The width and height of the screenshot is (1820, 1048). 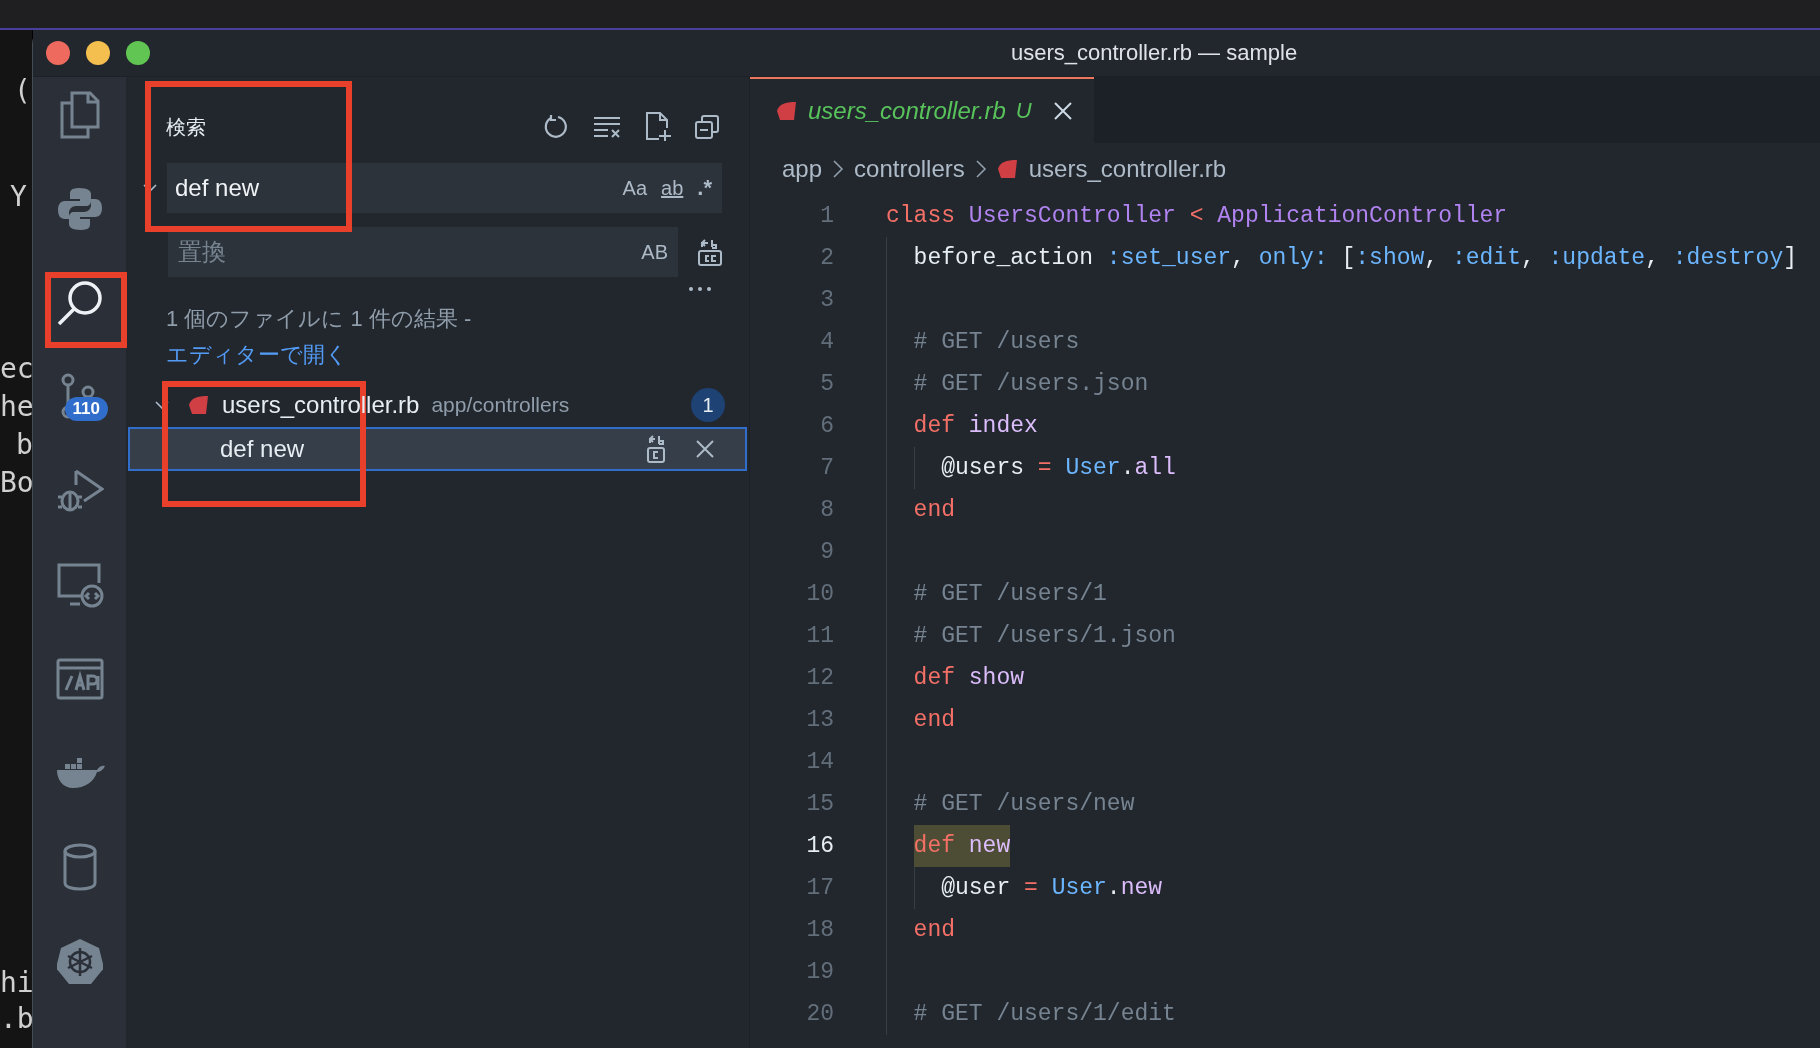 What do you see at coordinates (826, 216) in the screenshot?
I see `line-number: 1` at bounding box center [826, 216].